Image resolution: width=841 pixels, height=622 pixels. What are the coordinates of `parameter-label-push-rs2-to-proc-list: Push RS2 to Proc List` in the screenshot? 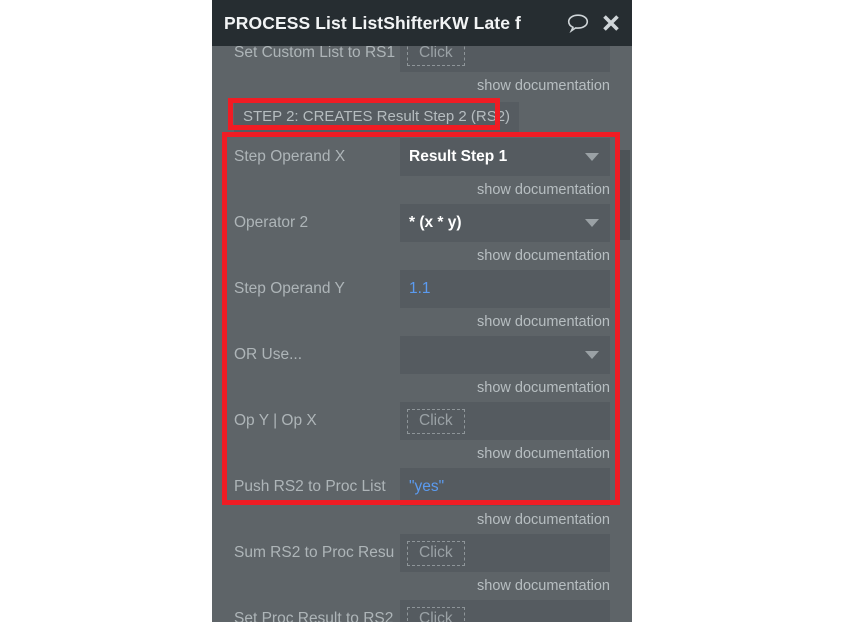 It's located at (310, 486).